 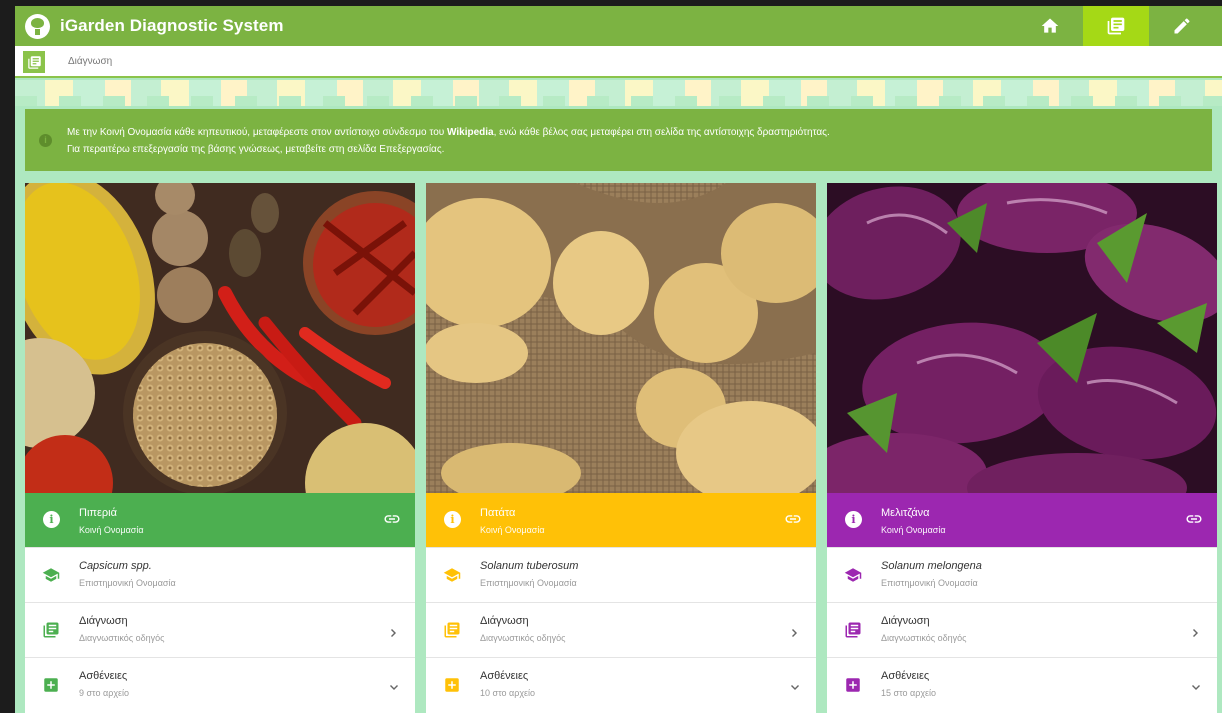 I want to click on spices-image, so click(x=220, y=338).